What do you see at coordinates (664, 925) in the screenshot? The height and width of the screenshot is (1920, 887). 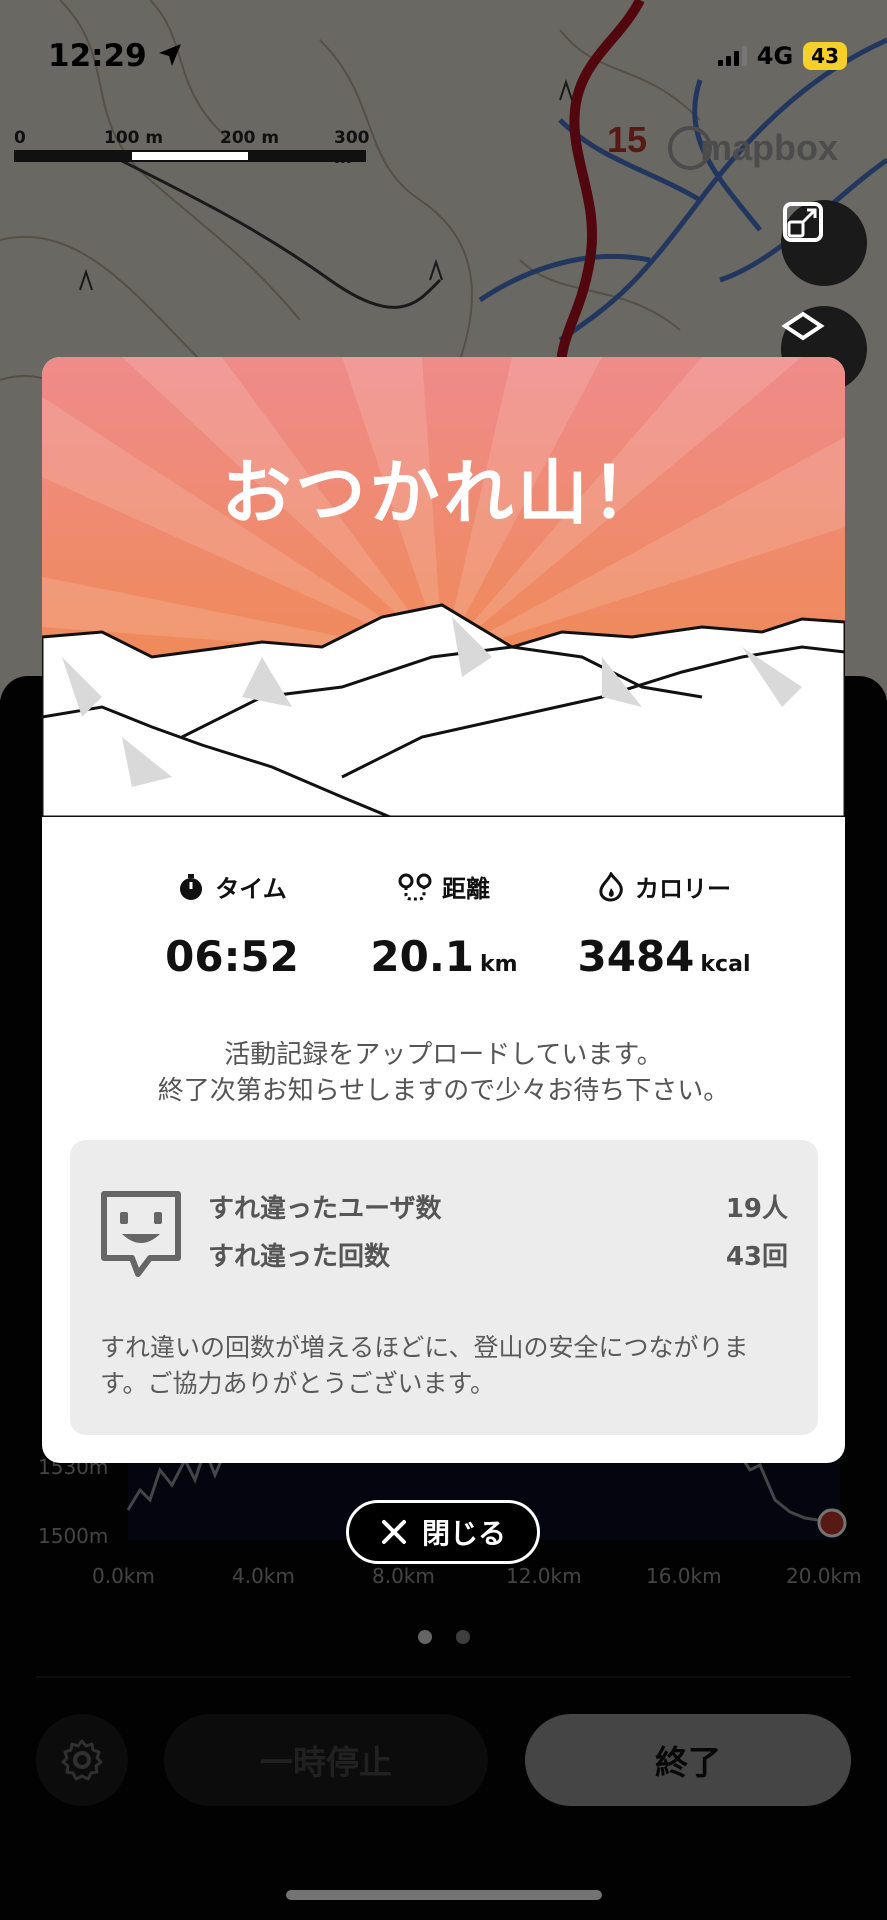 I see `stat-calories: カロリー 3484 kcal` at bounding box center [664, 925].